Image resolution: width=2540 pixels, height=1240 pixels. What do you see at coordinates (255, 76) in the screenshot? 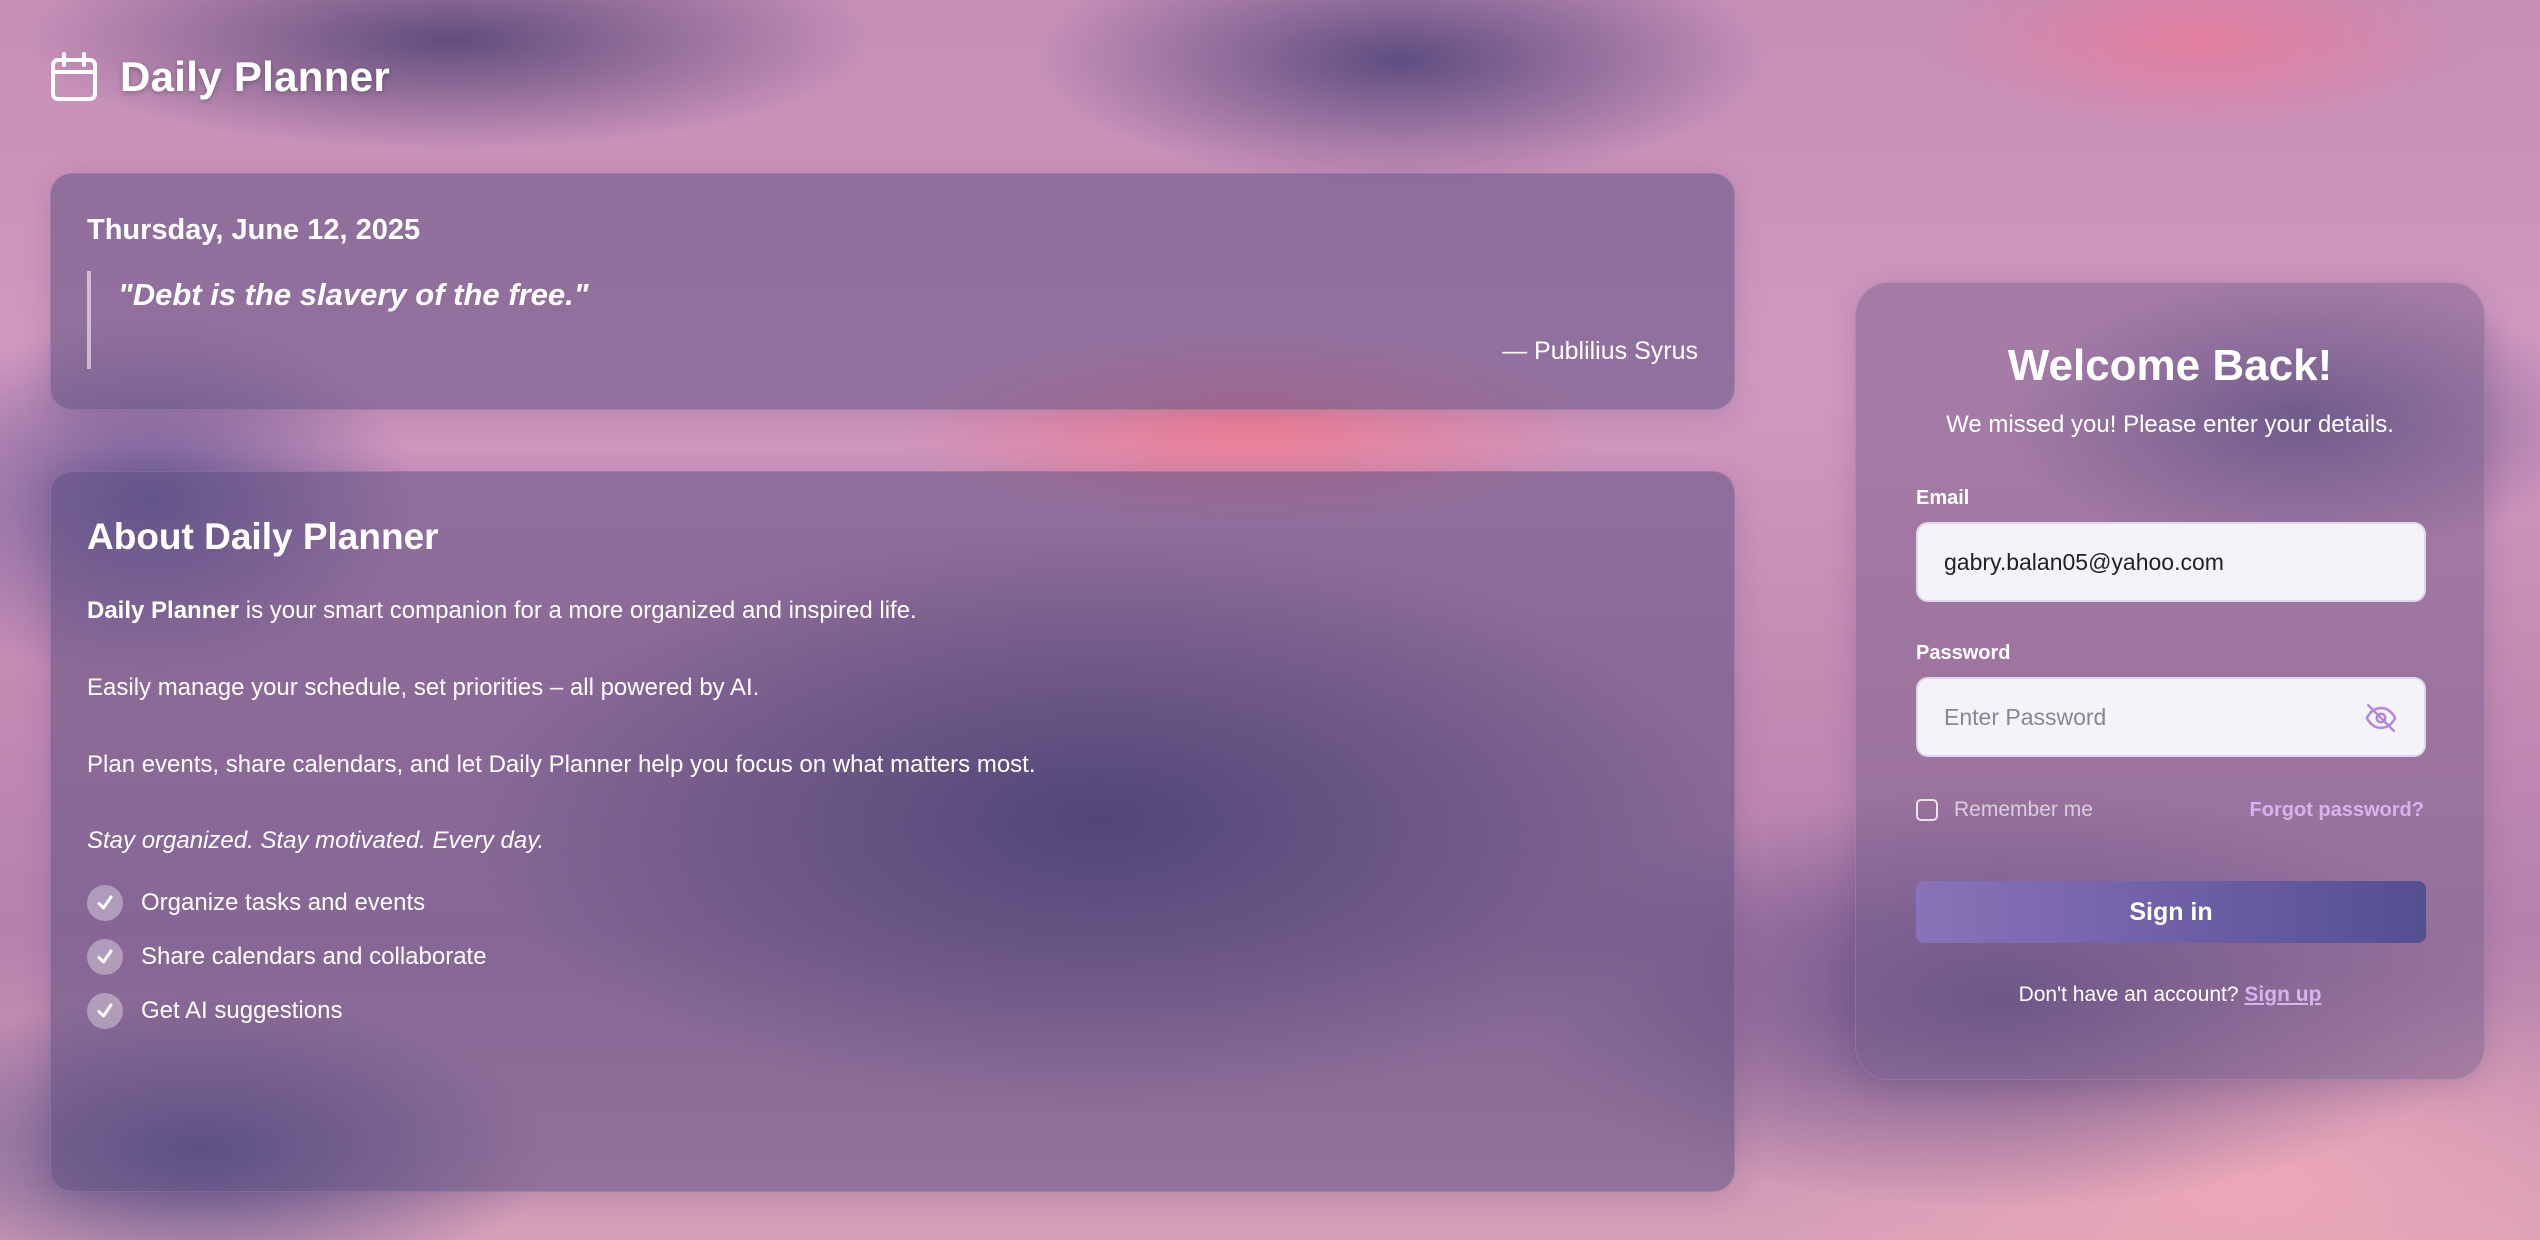
I see `app-title: Daily Planner` at bounding box center [255, 76].